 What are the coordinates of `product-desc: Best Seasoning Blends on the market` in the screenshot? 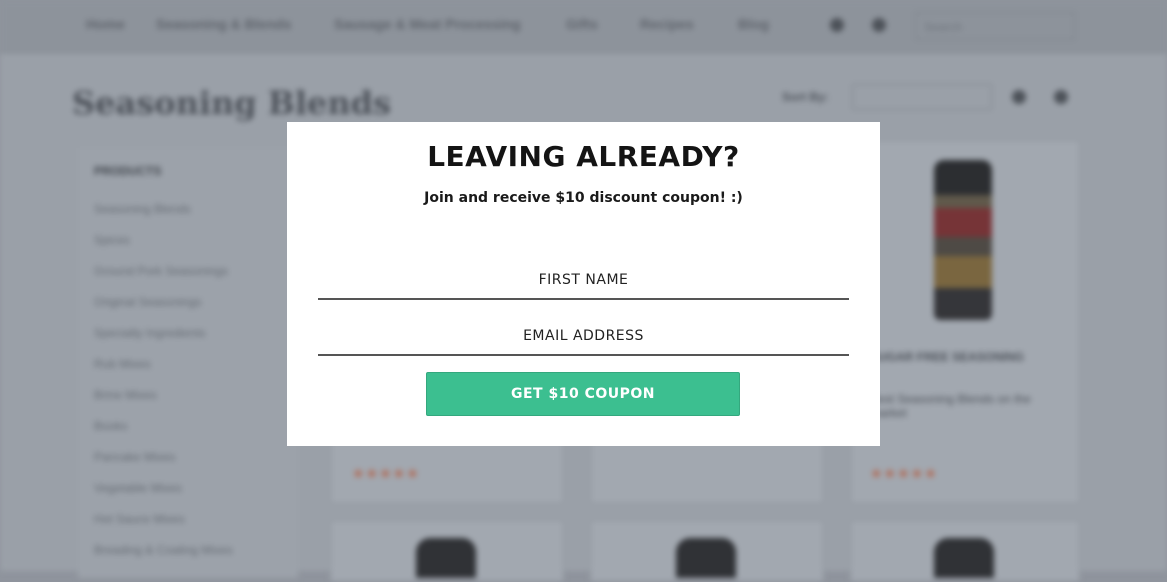 It's located at (950, 406).